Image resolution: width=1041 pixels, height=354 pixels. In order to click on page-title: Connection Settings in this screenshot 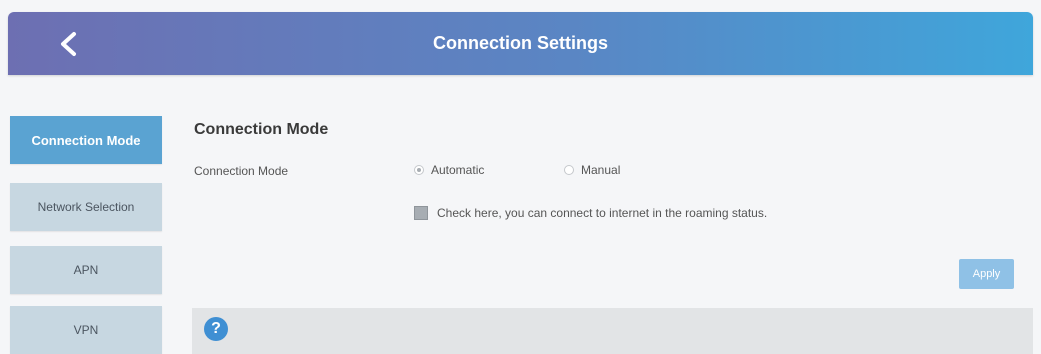, I will do `click(520, 43)`.